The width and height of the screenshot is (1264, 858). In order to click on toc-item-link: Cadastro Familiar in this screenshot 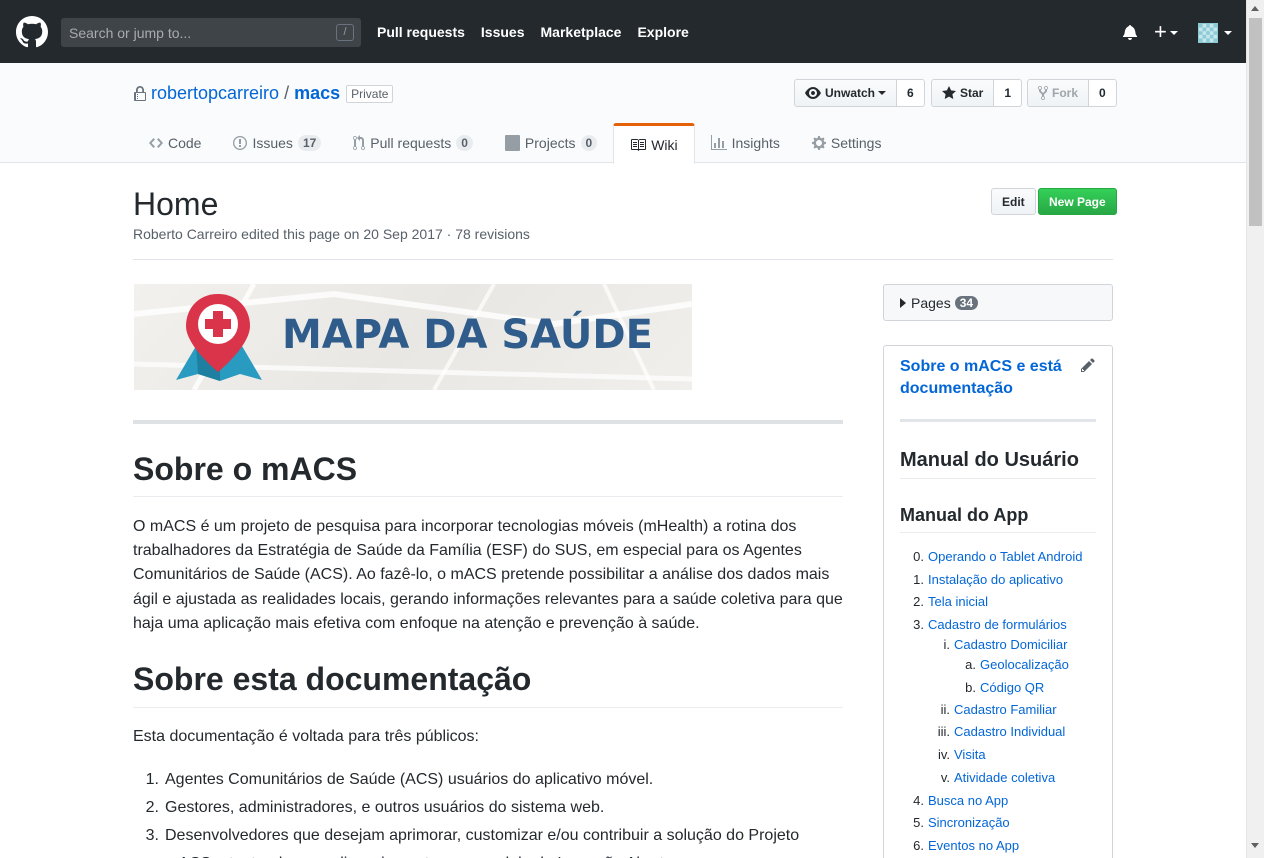, I will do `click(1005, 709)`.